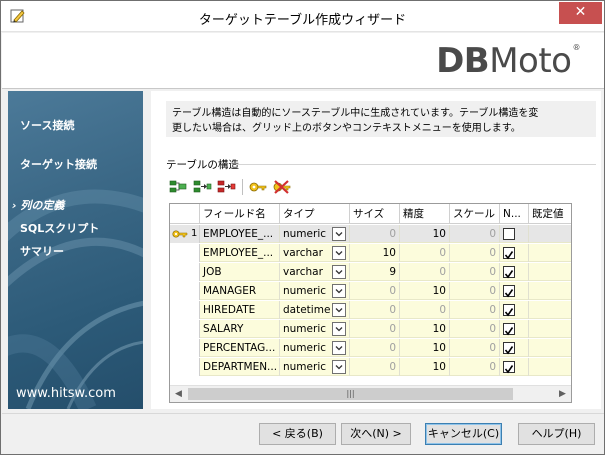 This screenshot has height=455, width=605. I want to click on col-header-size: サイズ, so click(375, 214).